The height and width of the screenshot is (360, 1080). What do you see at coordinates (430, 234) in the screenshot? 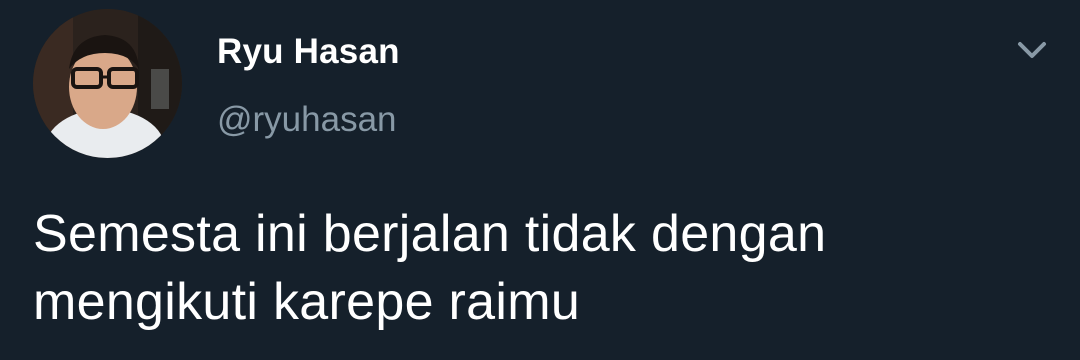
I see `tweet-text-line-1: Semesta ini berjalan tidak dengan` at bounding box center [430, 234].